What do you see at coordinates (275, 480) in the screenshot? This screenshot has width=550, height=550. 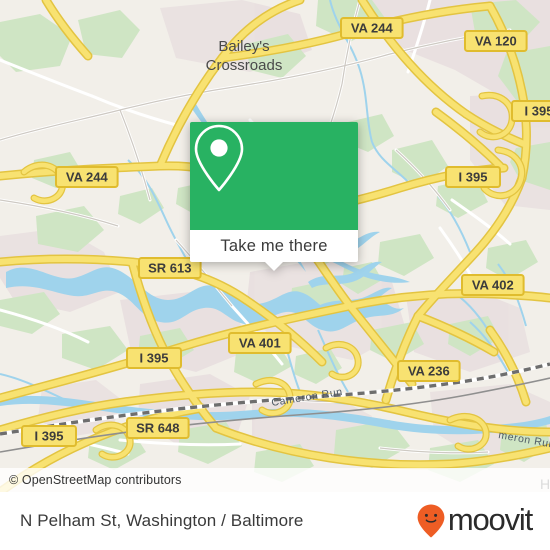 I see `map-attribution: © OpenStreetMap contributors` at bounding box center [275, 480].